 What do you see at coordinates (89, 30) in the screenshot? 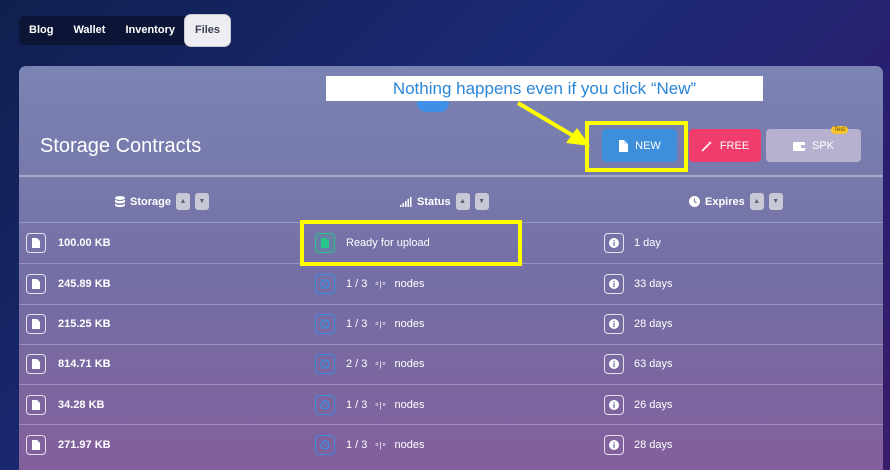
I see `tab-wallet: Wallet` at bounding box center [89, 30].